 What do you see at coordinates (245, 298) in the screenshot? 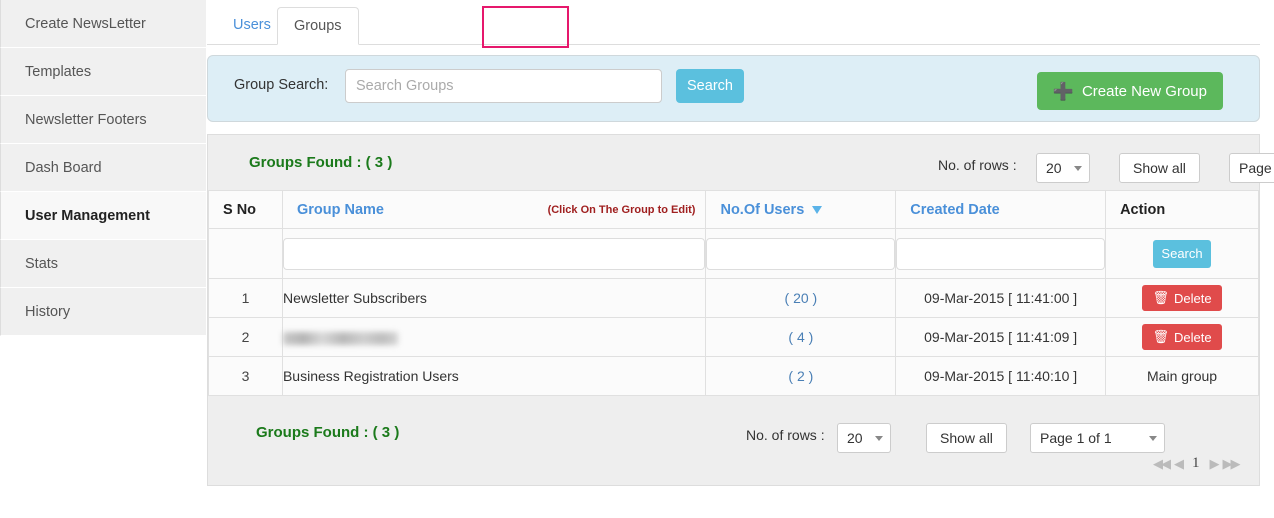
I see `cell-sno: 1` at bounding box center [245, 298].